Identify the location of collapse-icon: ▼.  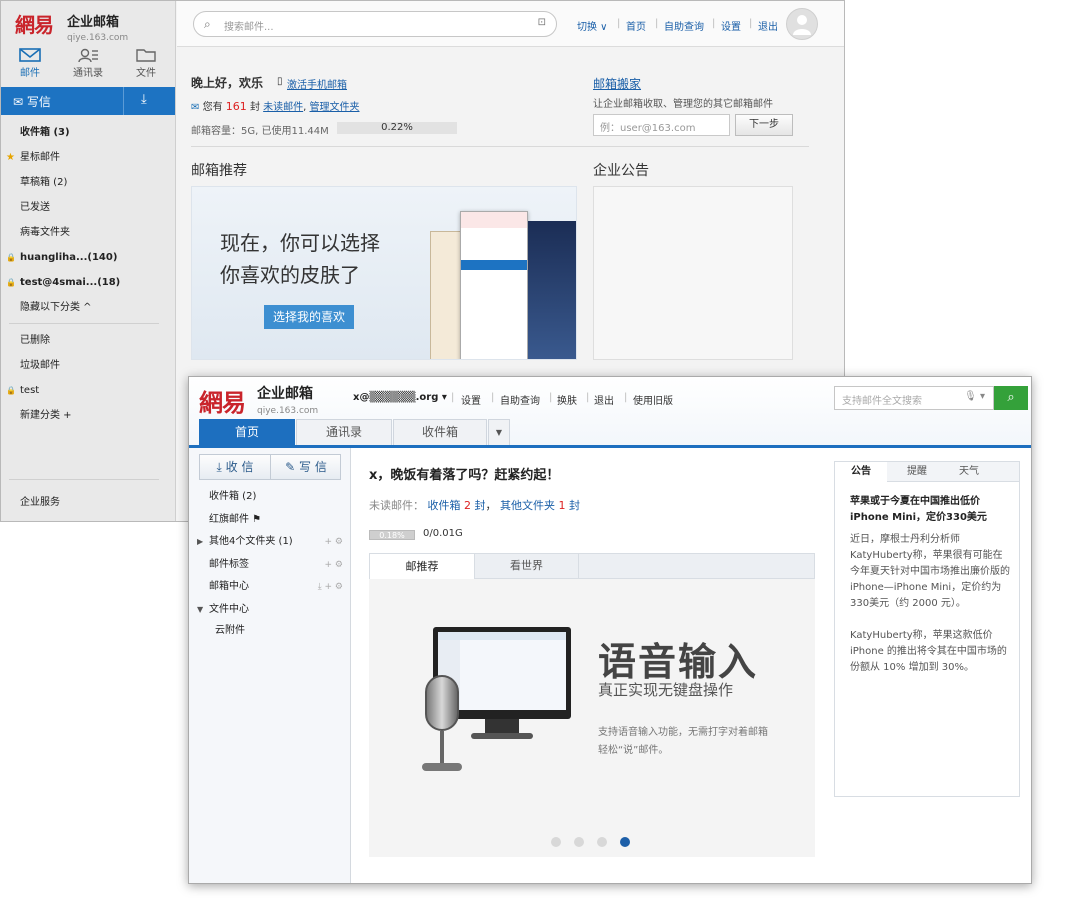
(200, 610).